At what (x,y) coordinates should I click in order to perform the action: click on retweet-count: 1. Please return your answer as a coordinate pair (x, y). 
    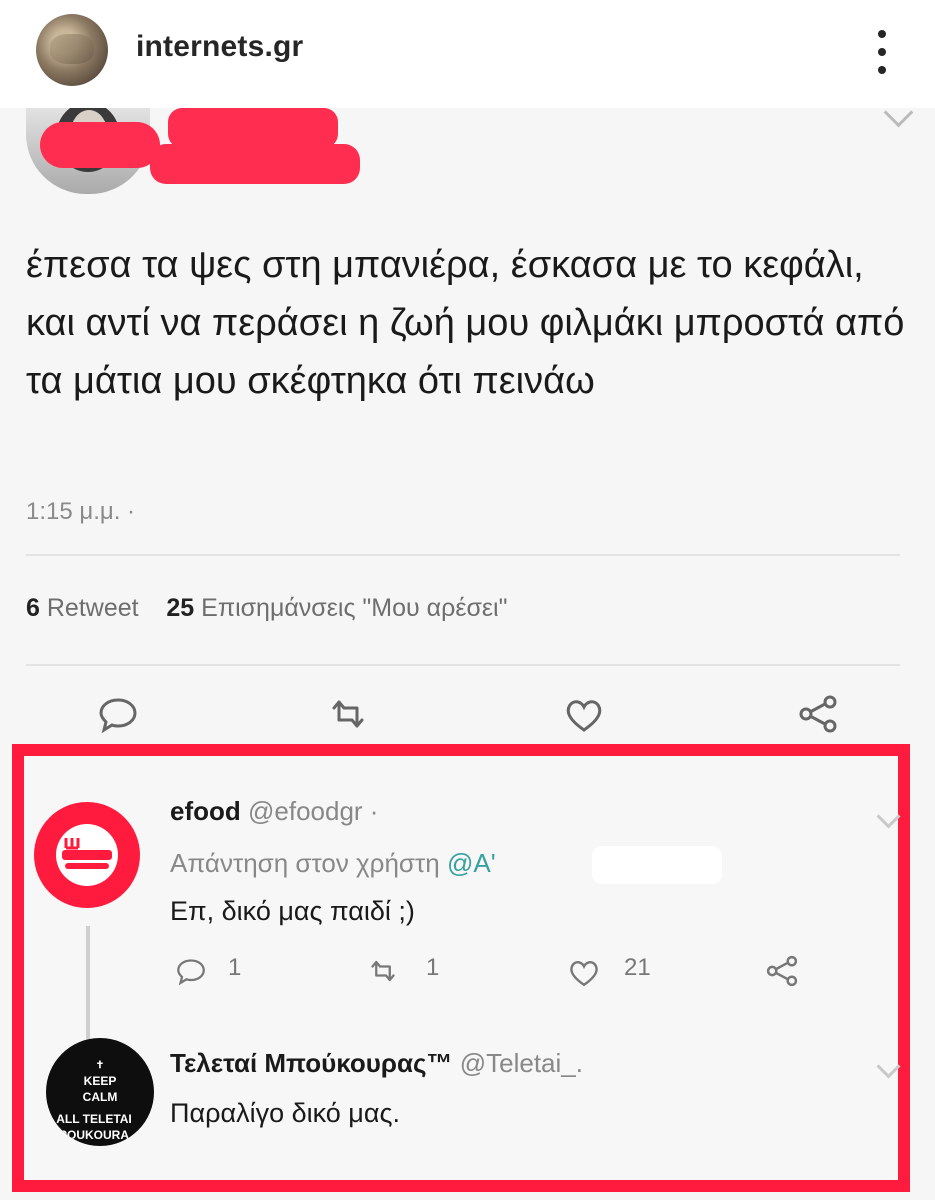
    Looking at the image, I should click on (433, 967).